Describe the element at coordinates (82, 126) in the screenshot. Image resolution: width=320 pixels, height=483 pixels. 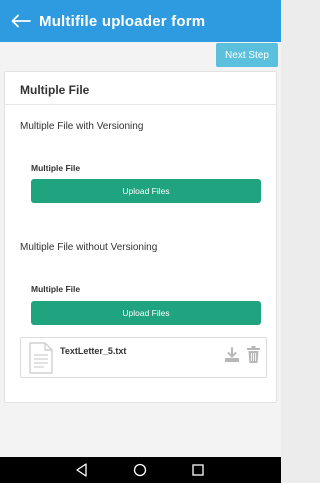
I see `section-label-versioning: Multiple File with Versioning` at that location.